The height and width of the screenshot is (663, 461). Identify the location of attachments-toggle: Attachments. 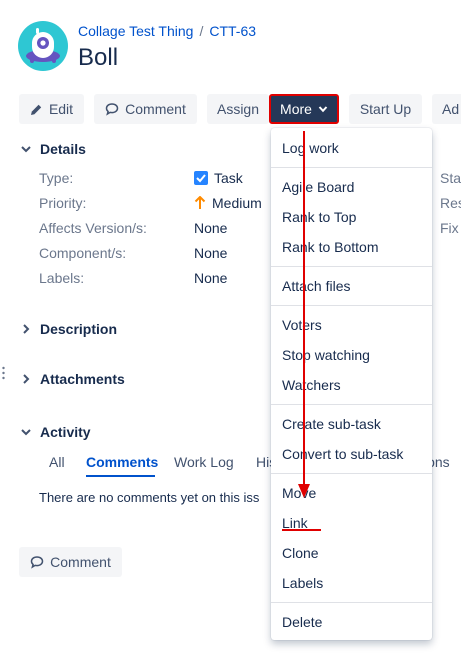
(72, 379).